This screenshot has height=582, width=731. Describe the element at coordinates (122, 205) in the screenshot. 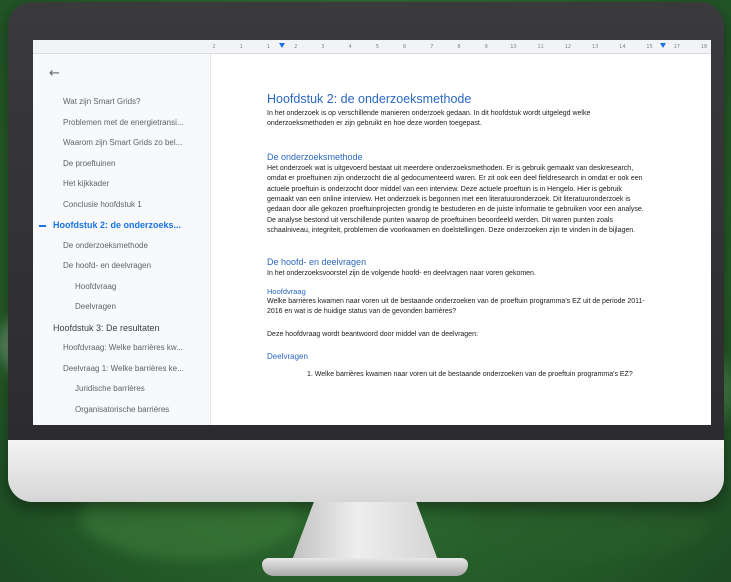

I see `outline-item: Conclusie hoofdstuk 1` at that location.